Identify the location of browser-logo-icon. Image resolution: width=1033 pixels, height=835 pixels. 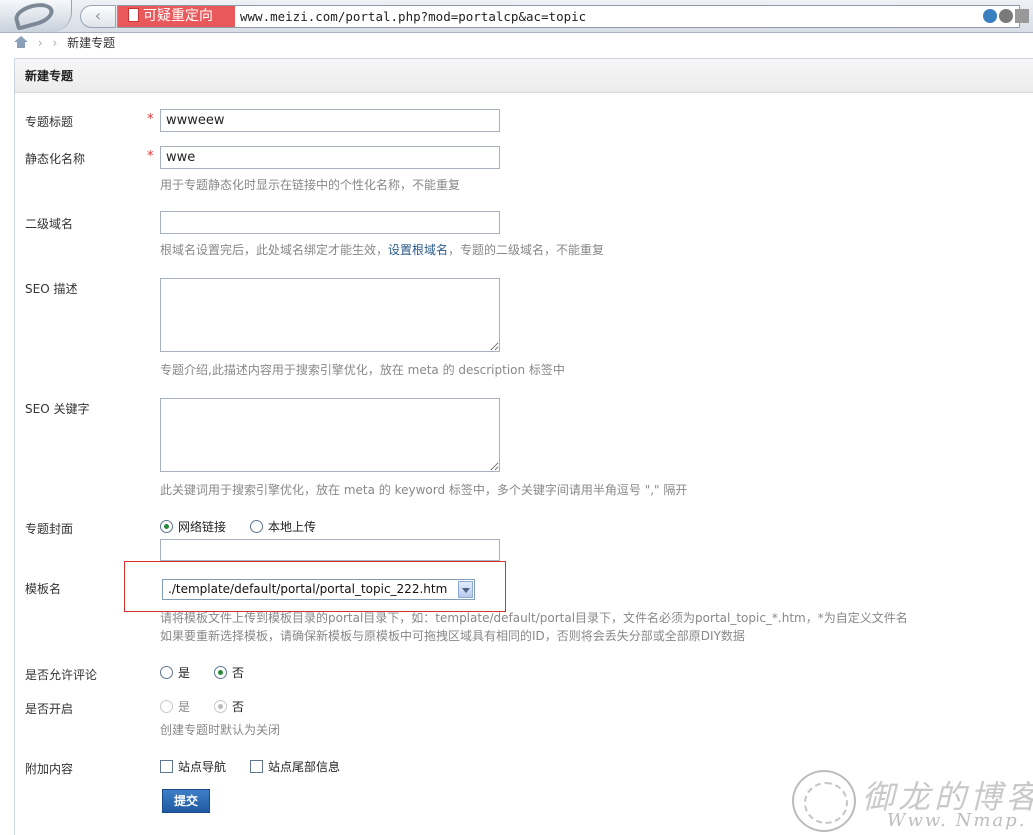
(34, 15).